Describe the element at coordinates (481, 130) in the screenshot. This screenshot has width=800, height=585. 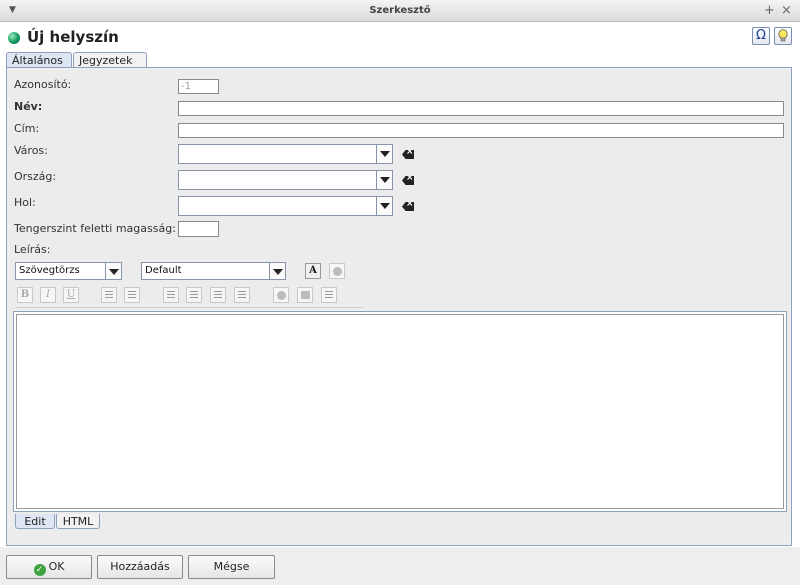
I see `address-input` at that location.